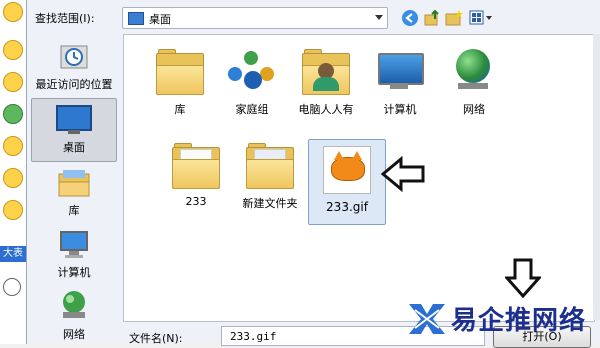  I want to click on nav-item-label: 库, so click(74, 210).